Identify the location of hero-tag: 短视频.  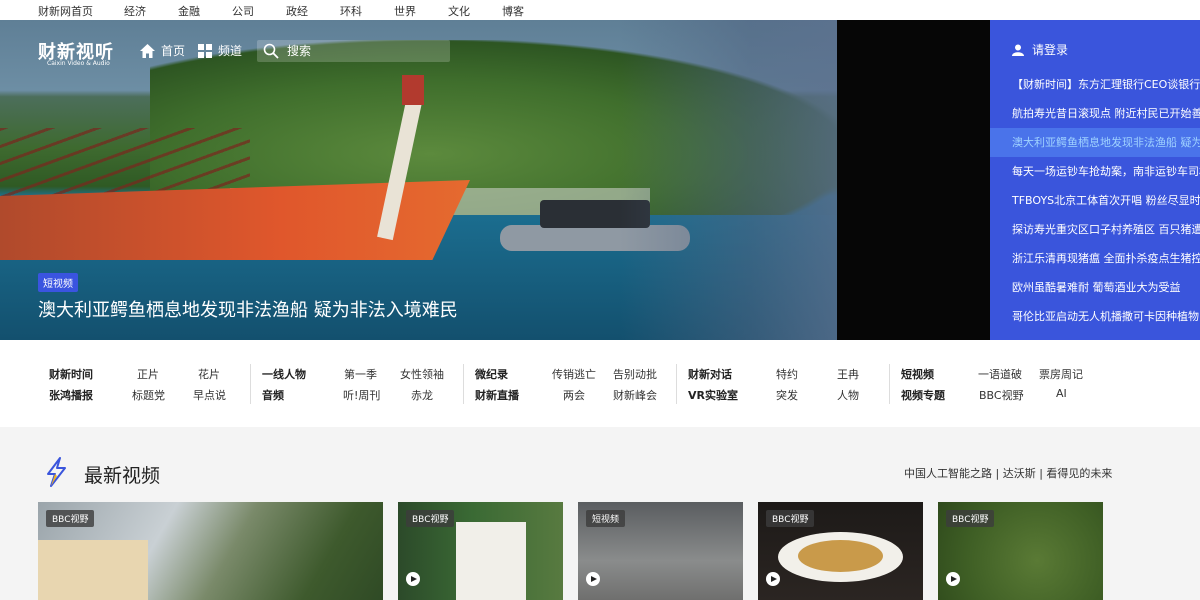
(58, 282).